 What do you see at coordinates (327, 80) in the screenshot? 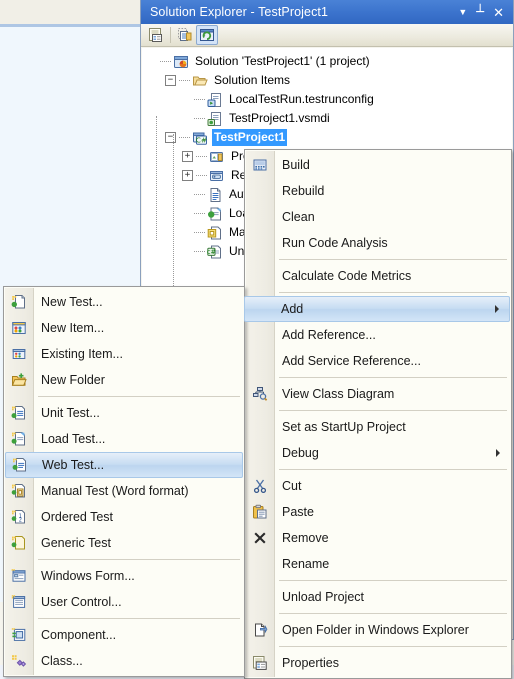
I see `tree-node: − Solution Items` at bounding box center [327, 80].